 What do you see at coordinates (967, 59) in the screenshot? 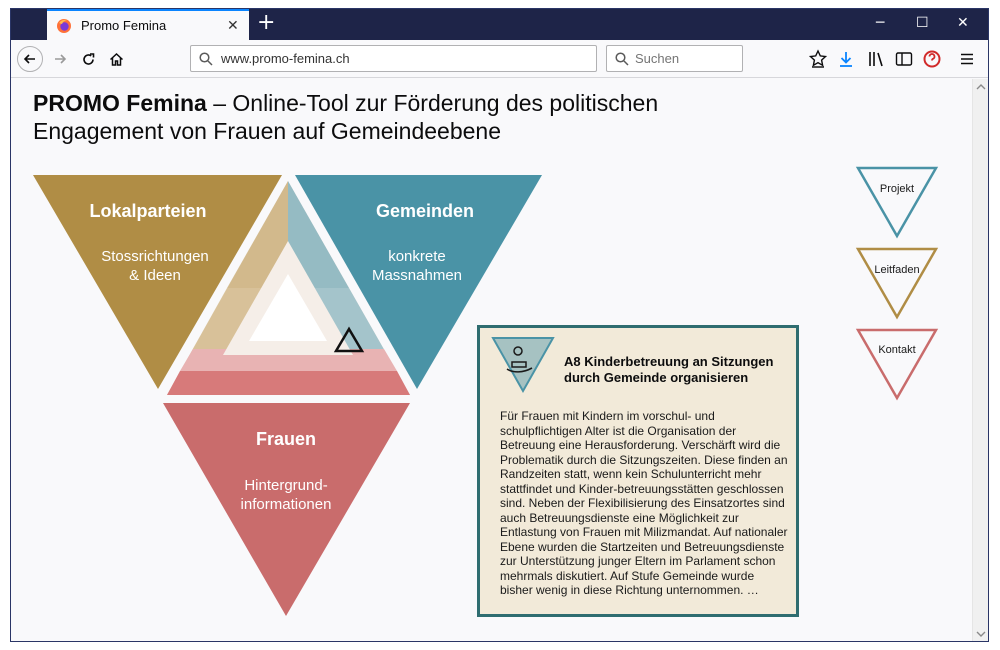
I see `menu-icon` at bounding box center [967, 59].